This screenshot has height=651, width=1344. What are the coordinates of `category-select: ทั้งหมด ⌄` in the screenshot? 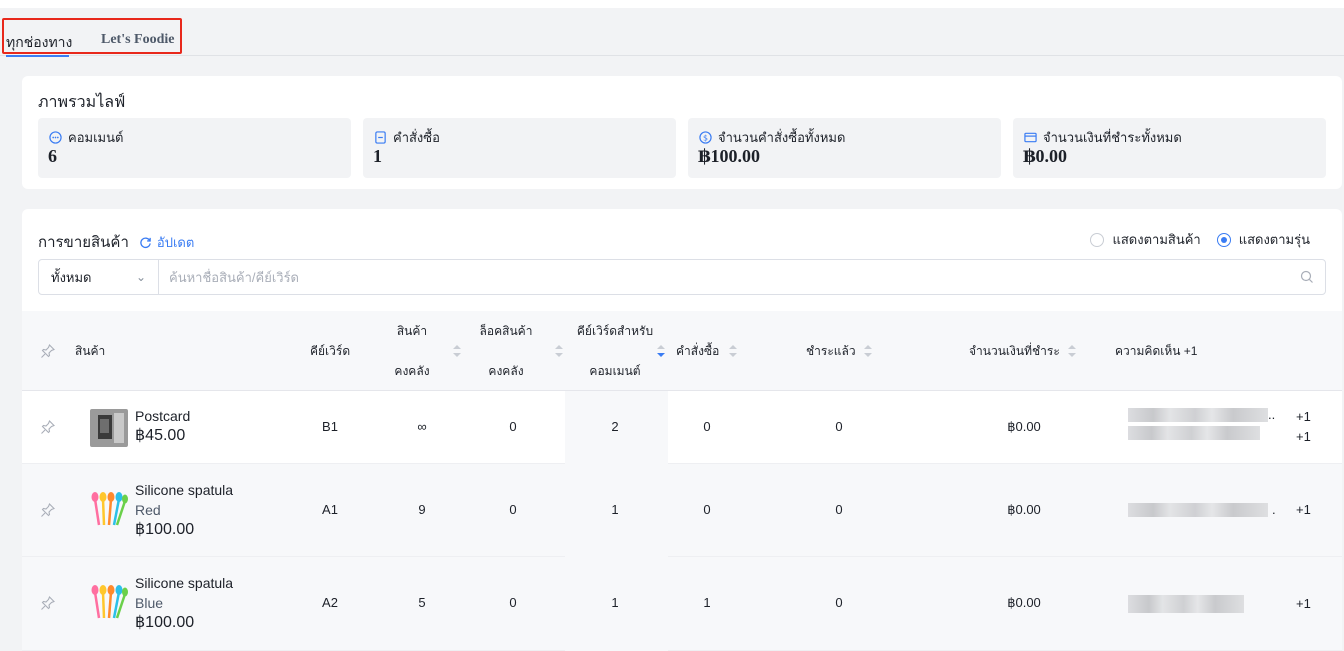 It's located at (99, 277).